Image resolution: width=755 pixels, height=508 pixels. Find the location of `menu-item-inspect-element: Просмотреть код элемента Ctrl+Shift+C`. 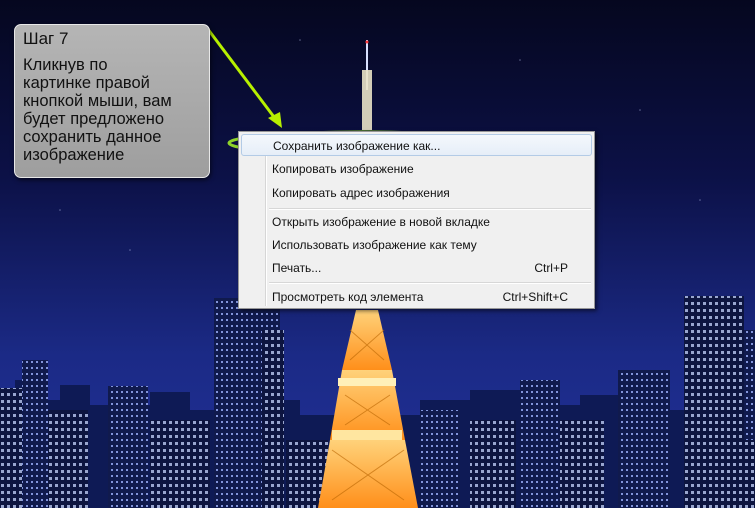

menu-item-inspect-element: Просмотреть код элемента Ctrl+Shift+C is located at coordinates (416, 297).